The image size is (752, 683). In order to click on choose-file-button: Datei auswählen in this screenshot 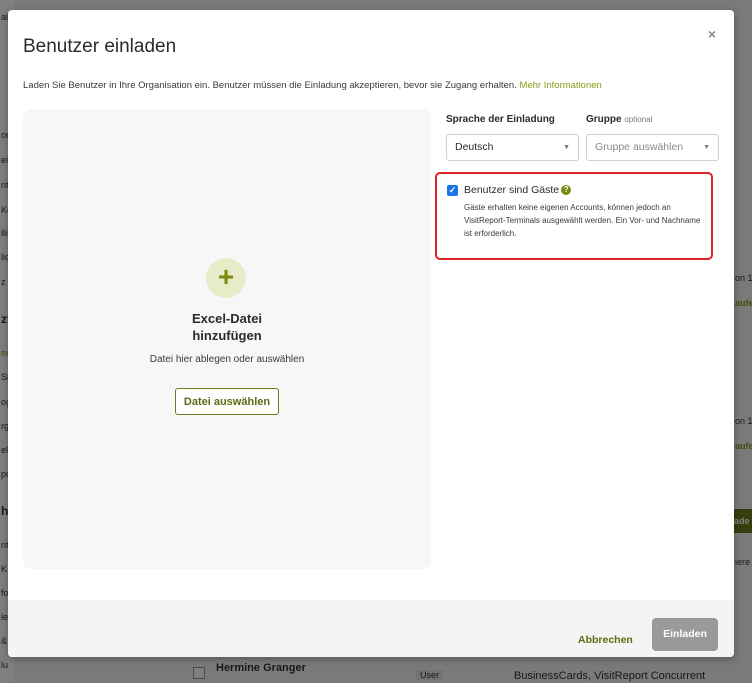, I will do `click(227, 401)`.